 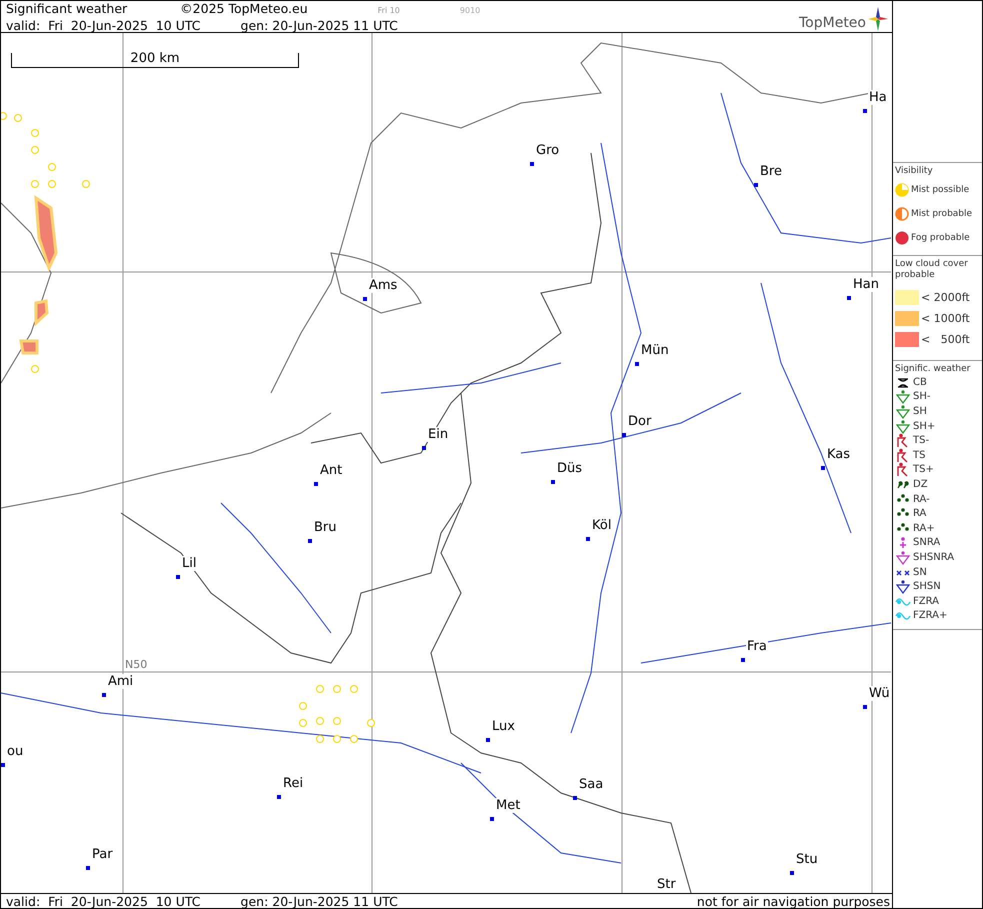 What do you see at coordinates (926, 542) in the screenshot?
I see `legend-label: SNRA` at bounding box center [926, 542].